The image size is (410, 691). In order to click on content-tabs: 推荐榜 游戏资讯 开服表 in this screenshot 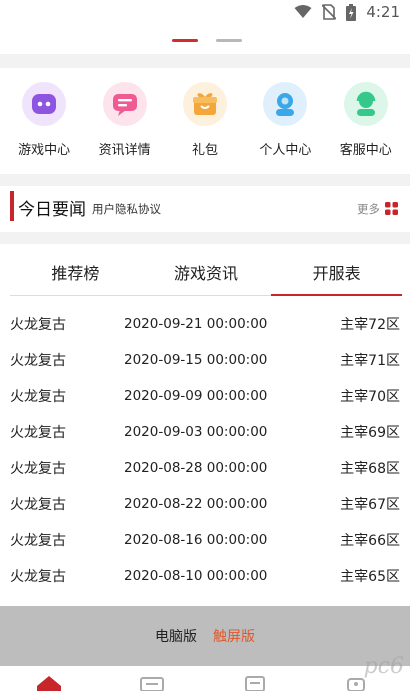, I will do `click(206, 270)`.